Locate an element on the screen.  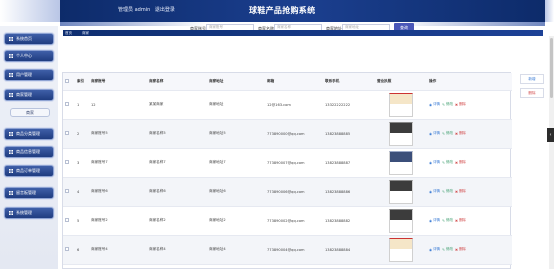
breadcrumb-home: 首页 is located at coordinates (68, 33).